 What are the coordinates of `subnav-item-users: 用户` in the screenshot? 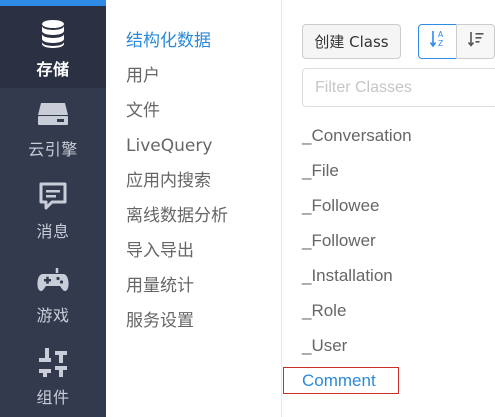 It's located at (143, 76).